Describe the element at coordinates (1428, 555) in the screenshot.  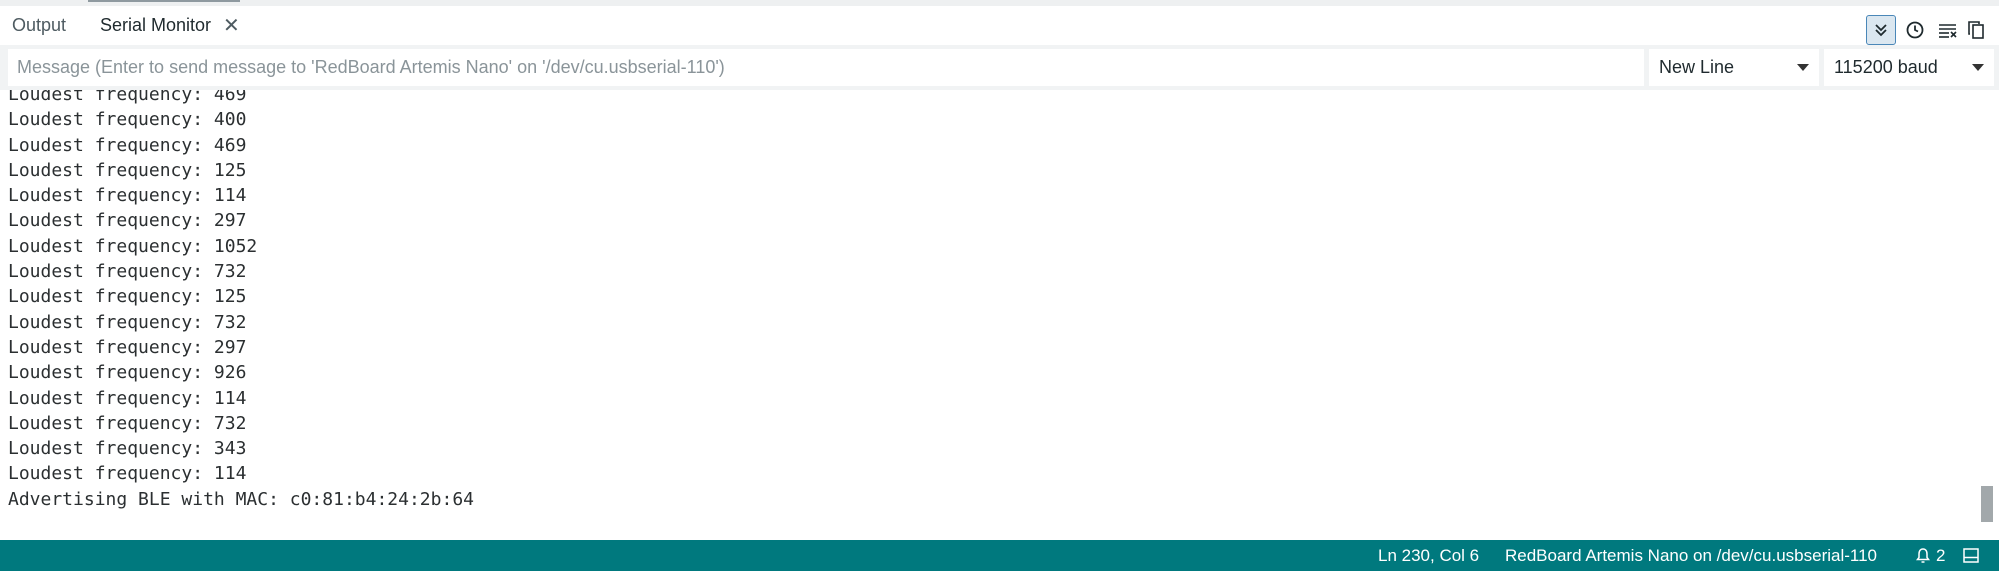
I see `cursor-position: Ln 230, Col 6` at that location.